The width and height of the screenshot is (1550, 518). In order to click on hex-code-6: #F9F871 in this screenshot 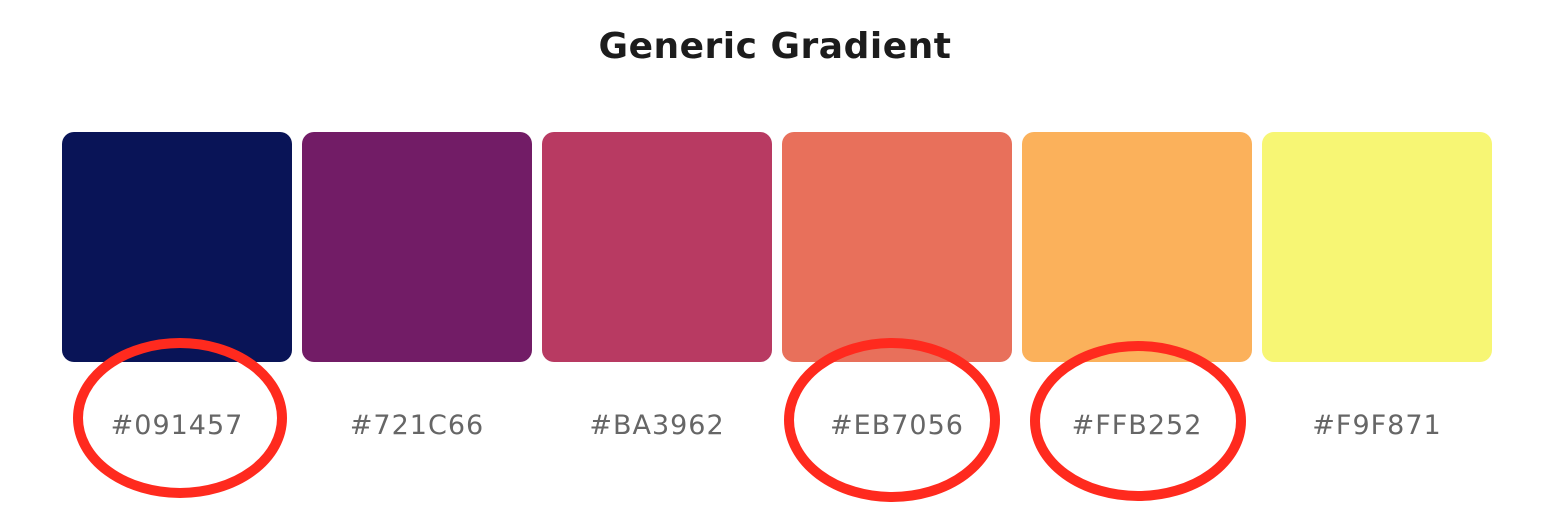, I will do `click(1377, 425)`.